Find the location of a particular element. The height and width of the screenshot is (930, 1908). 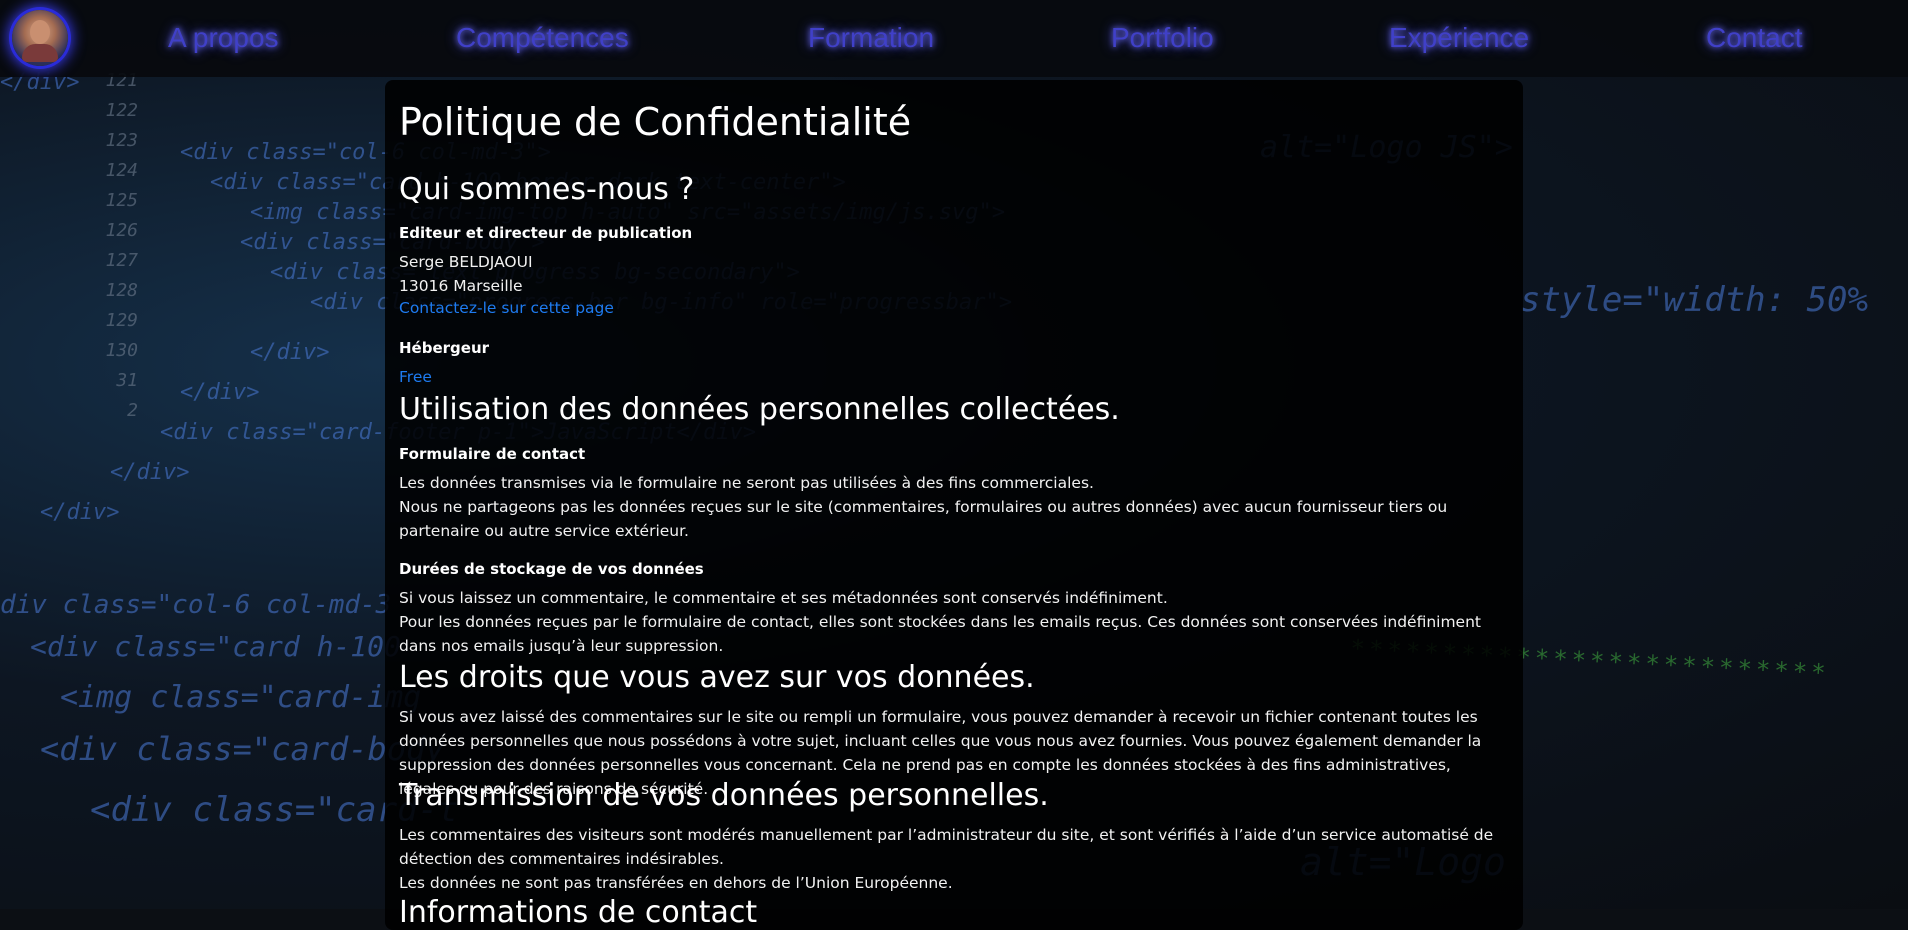

nav-link-contact: Contact is located at coordinates (1754, 38).